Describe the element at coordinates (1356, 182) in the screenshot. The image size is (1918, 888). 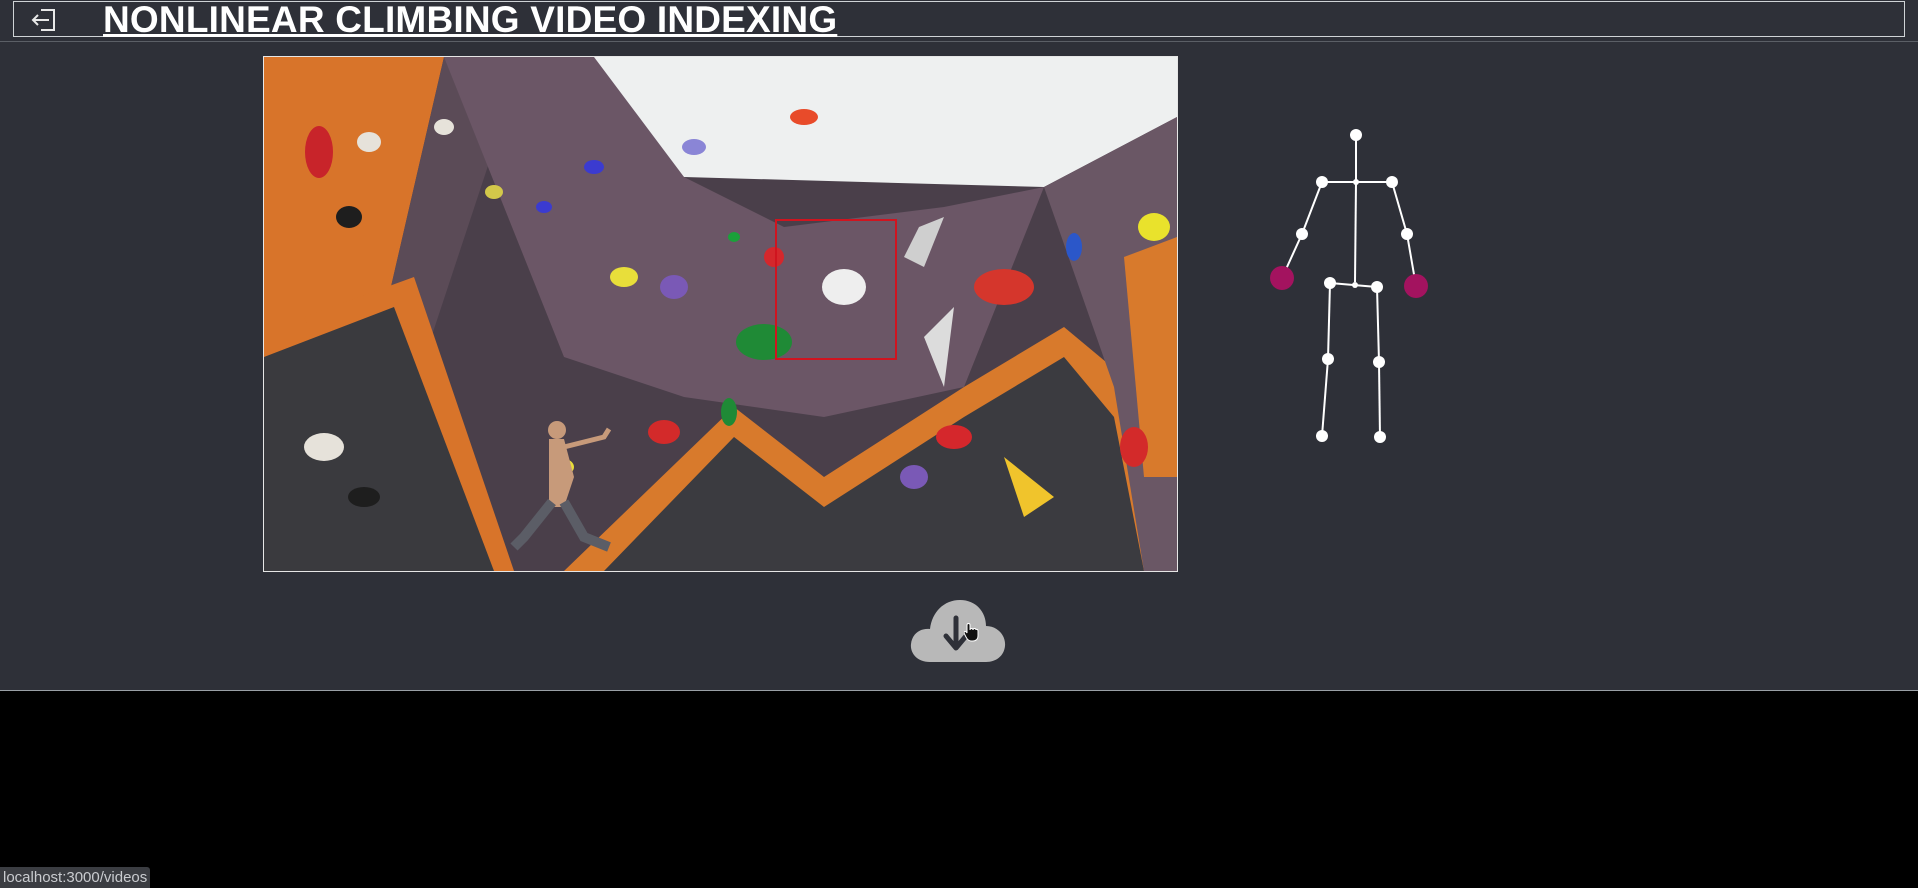
I see `joint-neck` at that location.